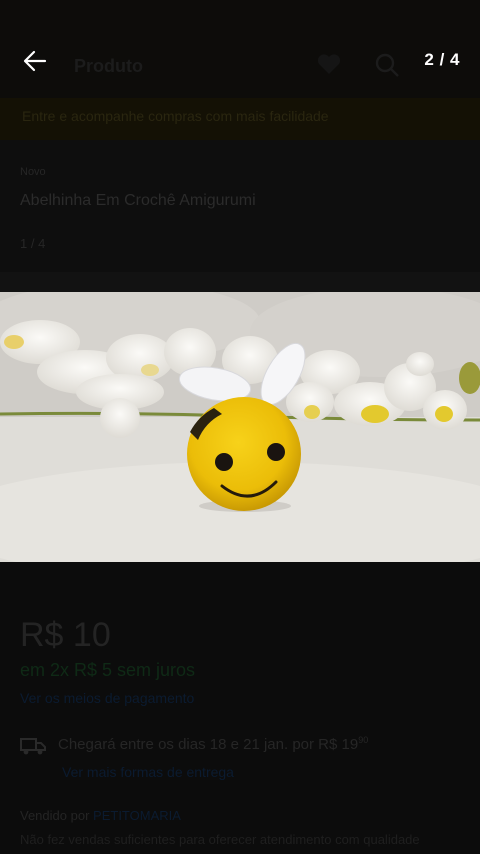 This screenshot has height=854, width=480. I want to click on seller-label: Vendido por, so click(55, 815).